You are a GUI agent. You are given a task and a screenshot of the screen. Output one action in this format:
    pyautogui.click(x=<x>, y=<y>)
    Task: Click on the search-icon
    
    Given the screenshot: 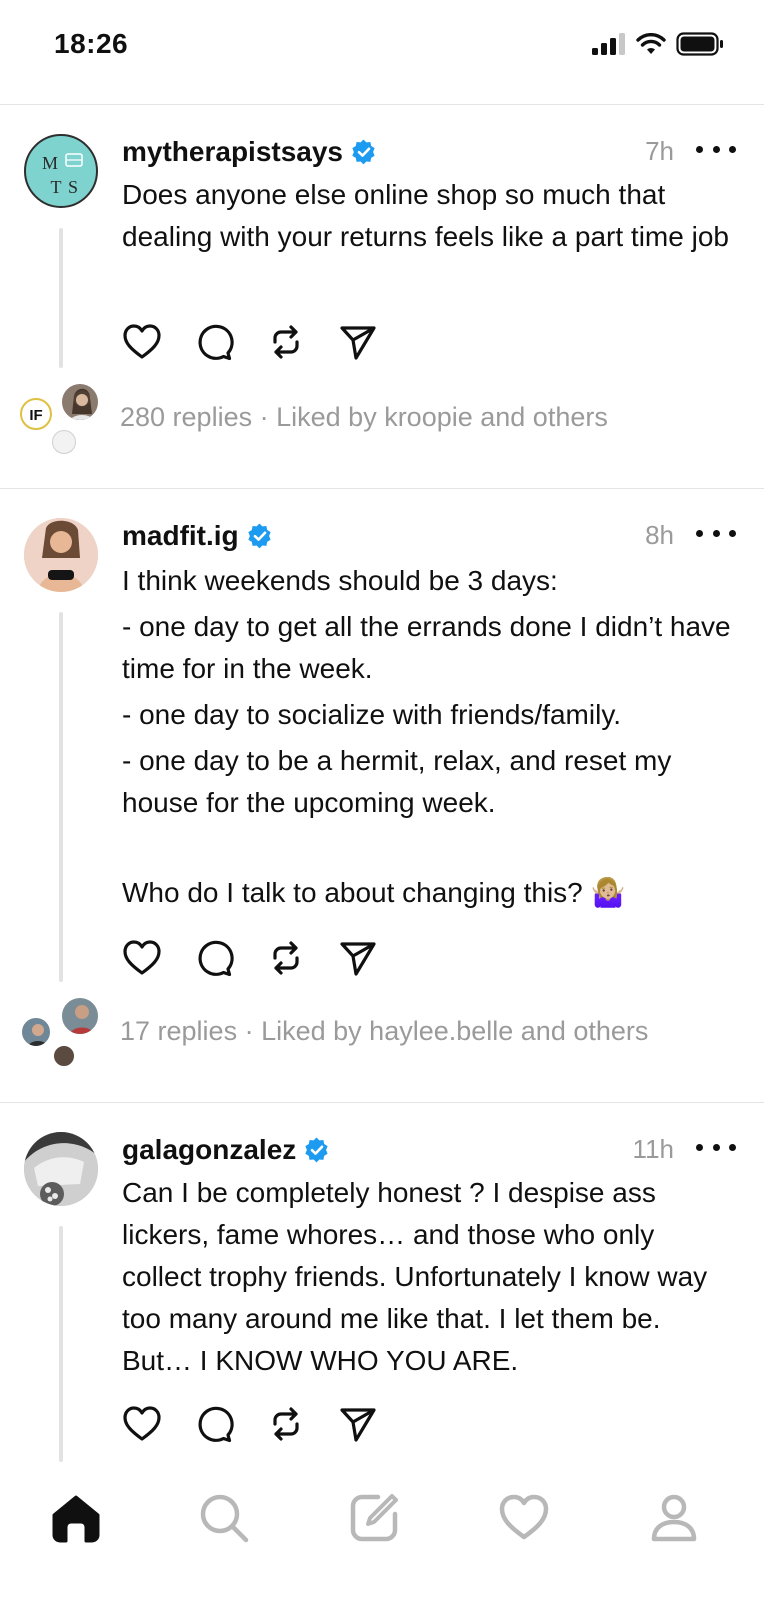 What is the action you would take?
    pyautogui.click(x=224, y=1518)
    